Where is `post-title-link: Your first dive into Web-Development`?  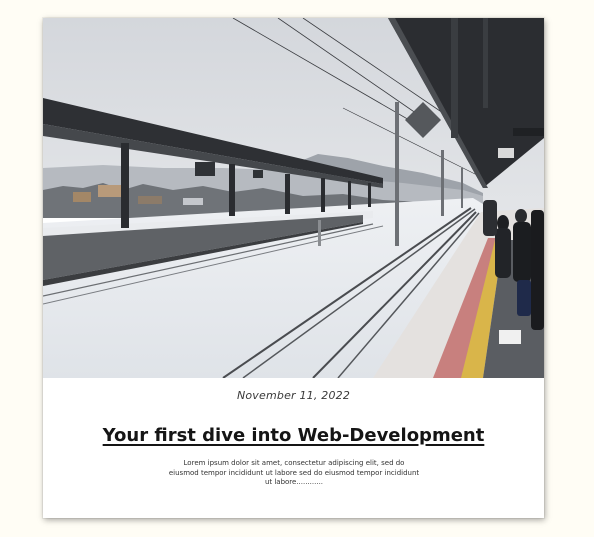 post-title-link: Your first dive into Web-Development is located at coordinates (293, 435).